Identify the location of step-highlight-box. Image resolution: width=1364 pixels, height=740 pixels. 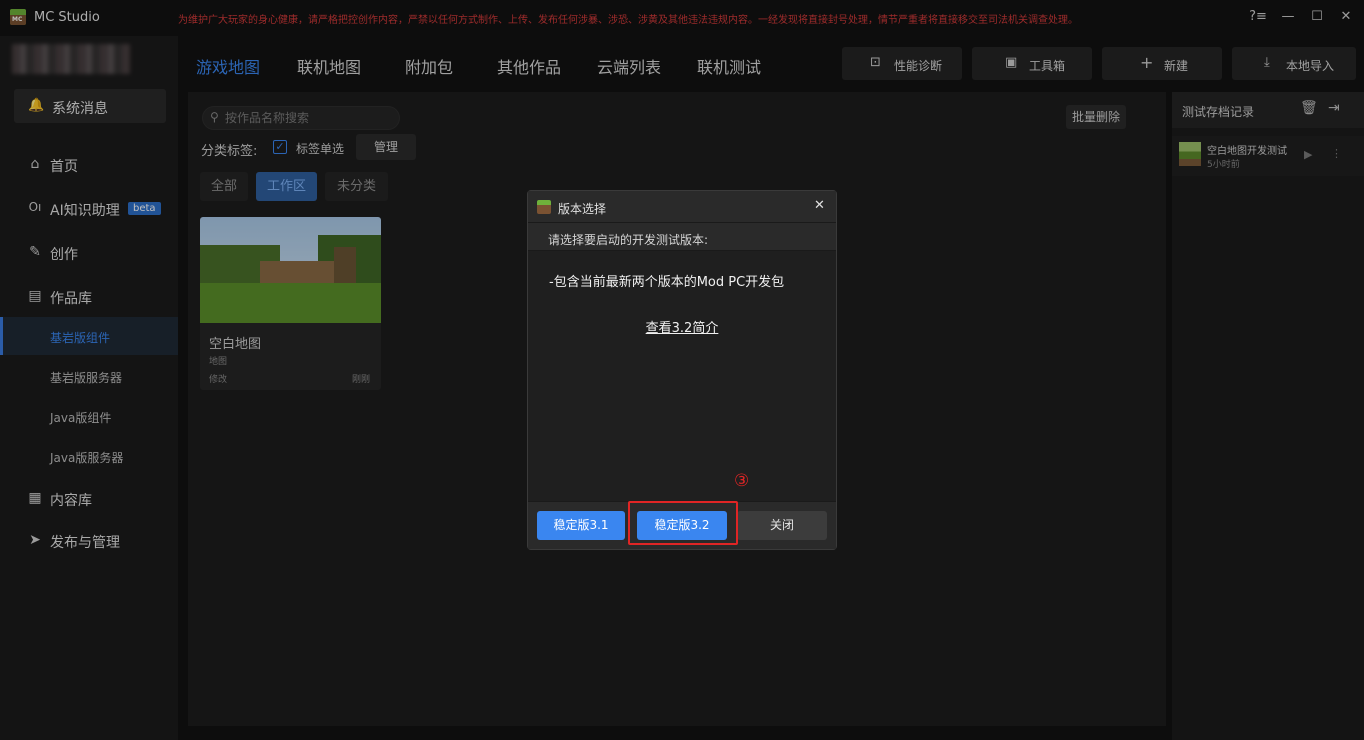
(683, 523).